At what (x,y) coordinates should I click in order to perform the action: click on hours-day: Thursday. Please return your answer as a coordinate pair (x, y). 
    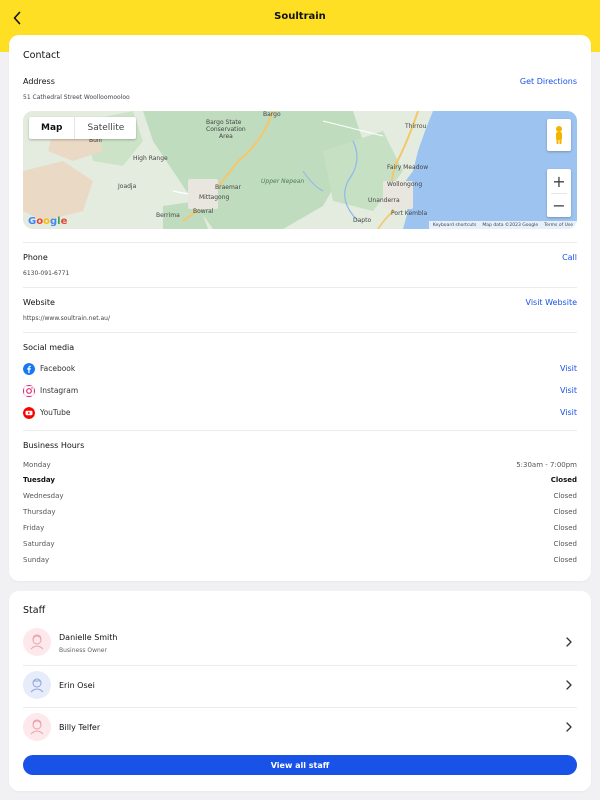
    Looking at the image, I should click on (39, 512).